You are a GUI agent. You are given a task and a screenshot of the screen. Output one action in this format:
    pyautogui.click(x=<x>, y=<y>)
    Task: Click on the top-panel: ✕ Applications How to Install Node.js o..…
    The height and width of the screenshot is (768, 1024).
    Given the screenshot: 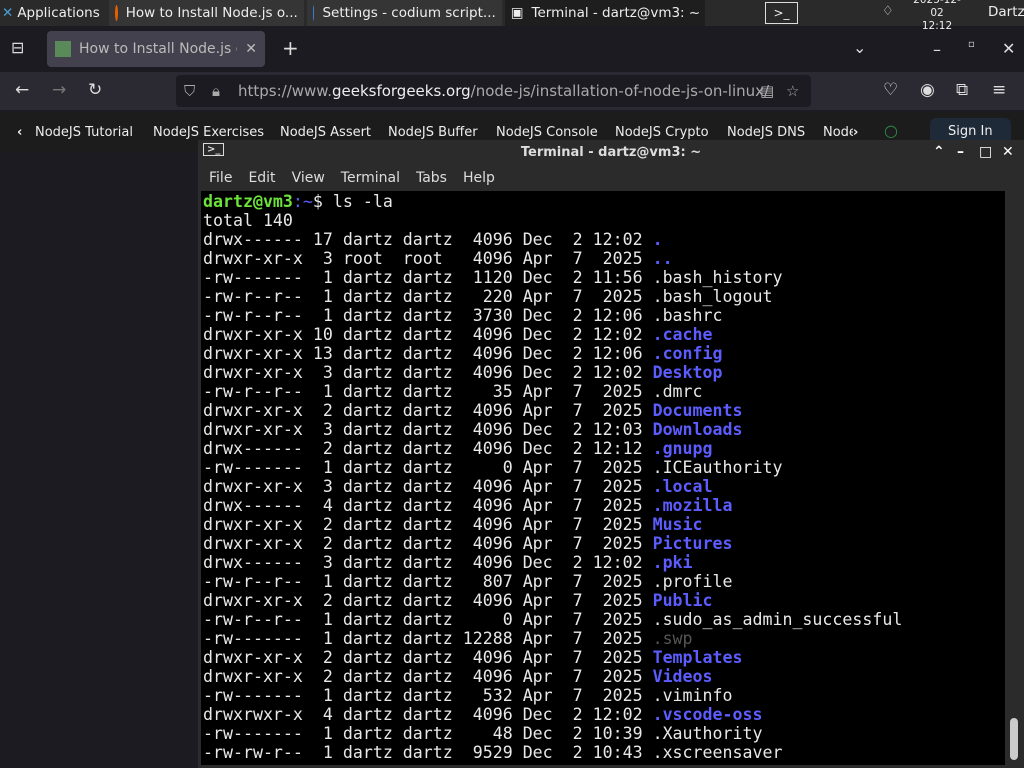 What is the action you would take?
    pyautogui.click(x=512, y=16)
    